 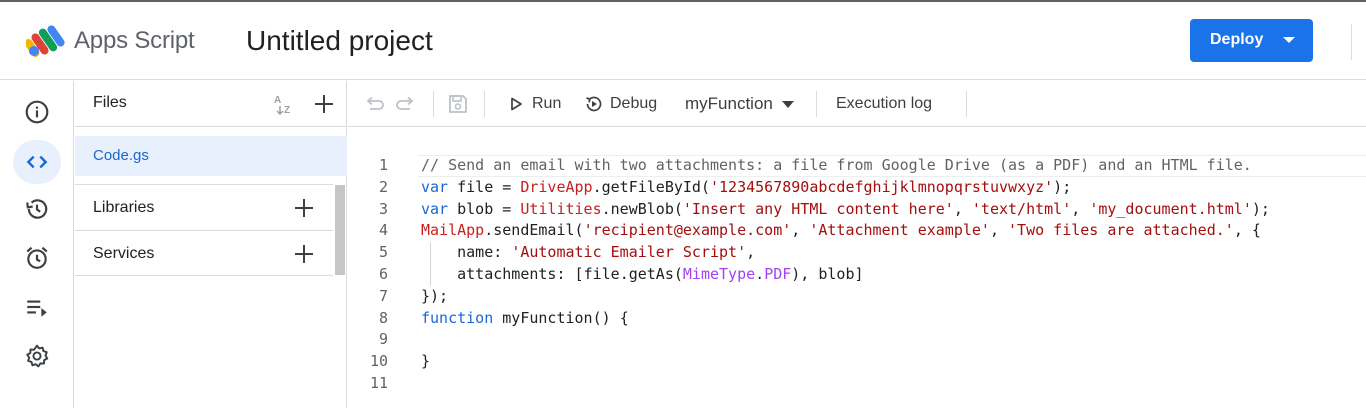 What do you see at coordinates (211, 156) in the screenshot?
I see `file-item-code-gs: Code.gs` at bounding box center [211, 156].